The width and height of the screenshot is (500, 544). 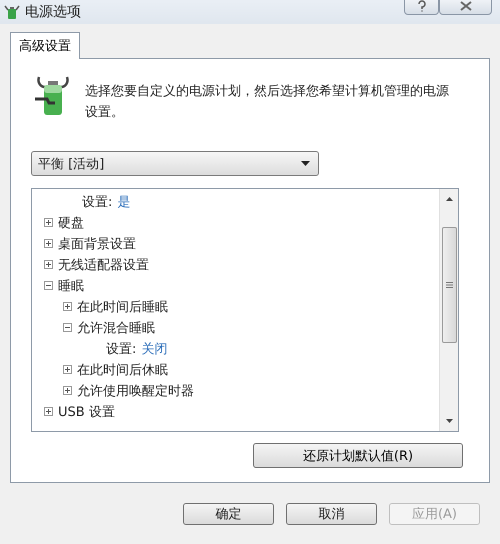 I want to click on close-icon, so click(x=466, y=5).